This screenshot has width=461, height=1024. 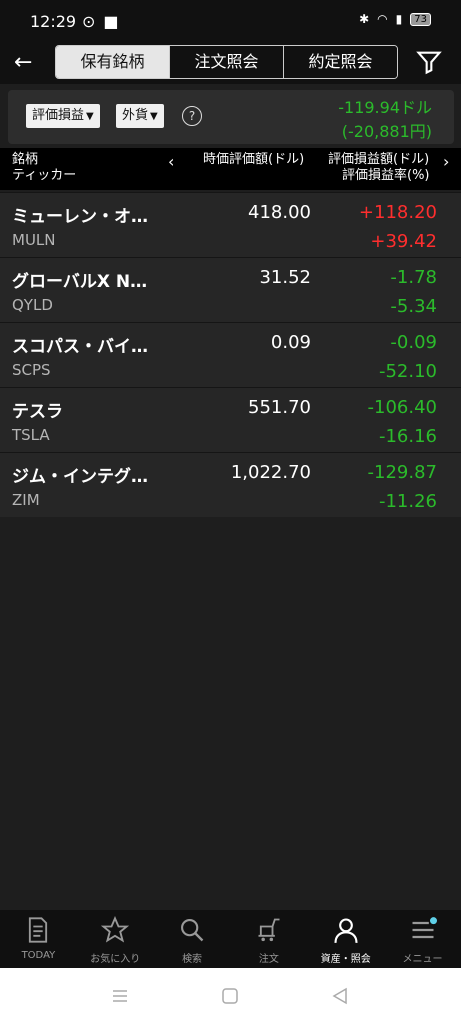 I want to click on filter-icon, so click(x=429, y=62).